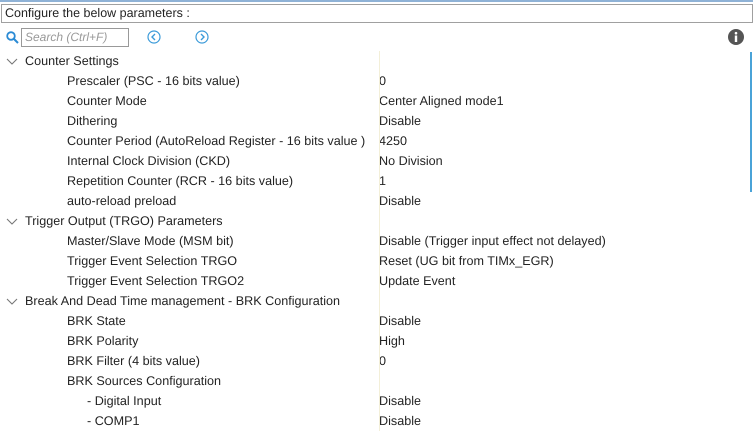 This screenshot has width=753, height=438. I want to click on search-icon, so click(12, 37).